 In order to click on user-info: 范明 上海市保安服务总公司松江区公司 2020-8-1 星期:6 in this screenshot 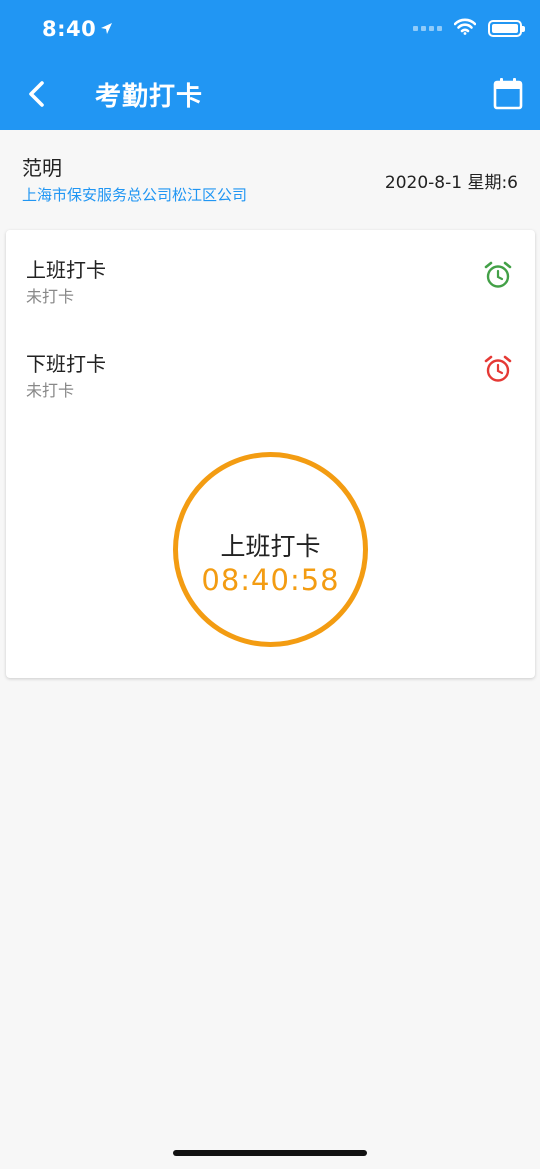, I will do `click(270, 178)`.